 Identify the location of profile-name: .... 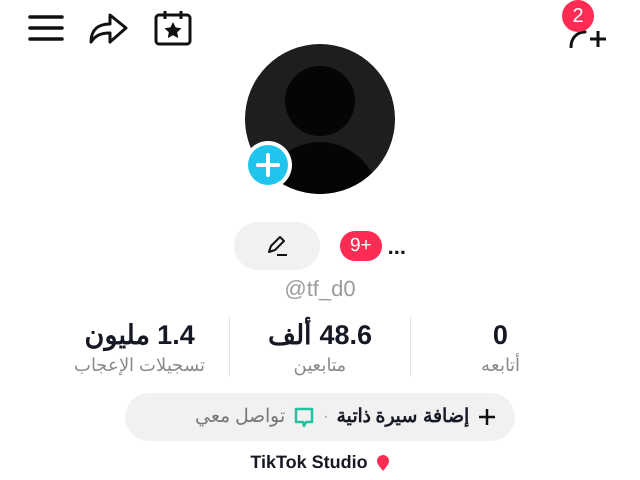
(397, 246).